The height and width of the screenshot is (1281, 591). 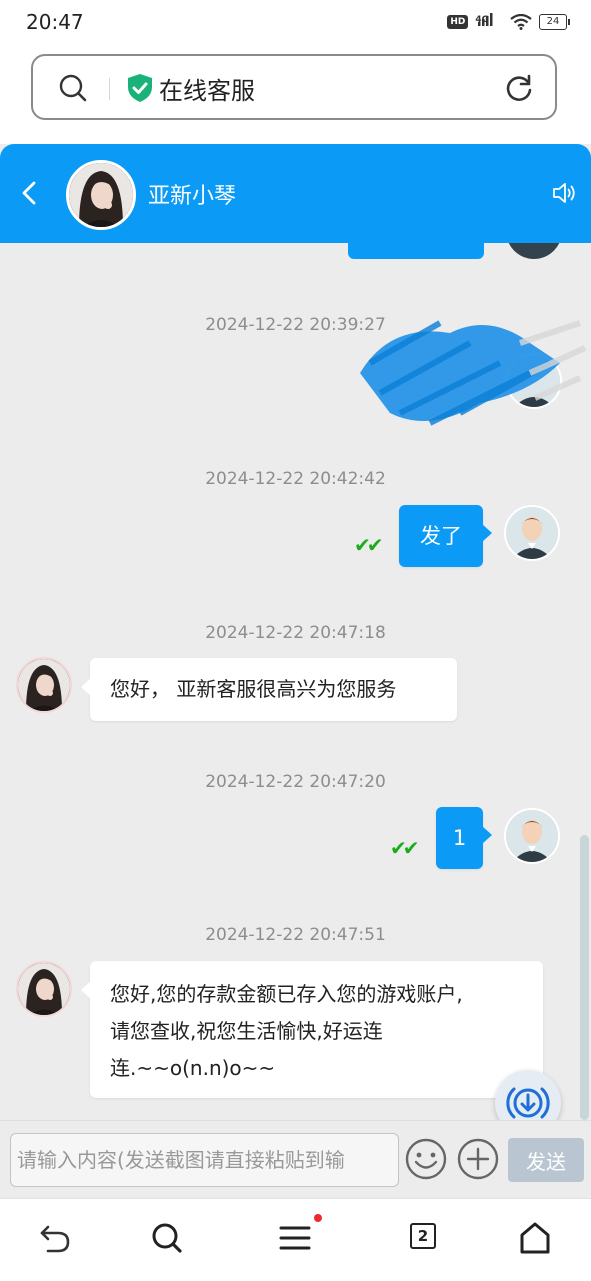 I want to click on message-text: 1, so click(x=459, y=838).